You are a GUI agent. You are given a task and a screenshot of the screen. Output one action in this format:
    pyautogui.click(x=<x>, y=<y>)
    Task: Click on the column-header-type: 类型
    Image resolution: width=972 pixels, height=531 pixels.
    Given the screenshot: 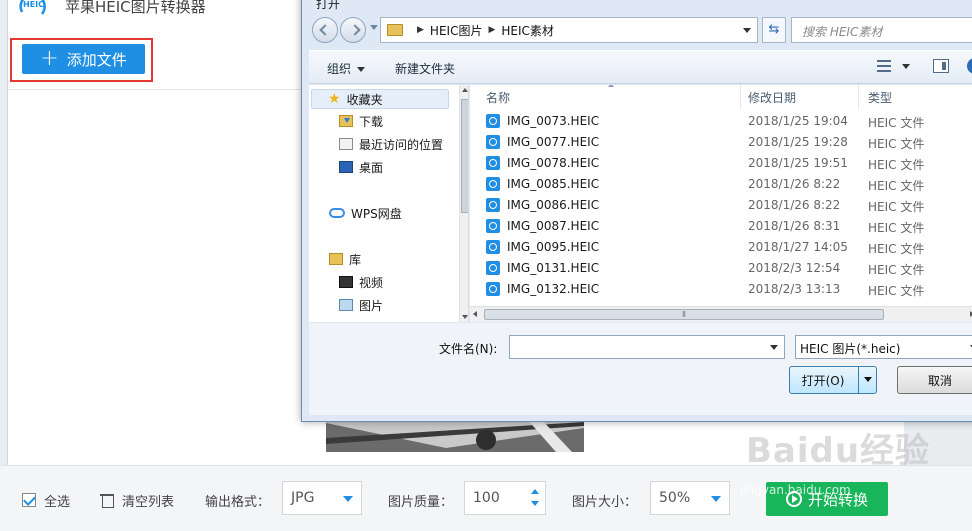 What is the action you would take?
    pyautogui.click(x=880, y=98)
    